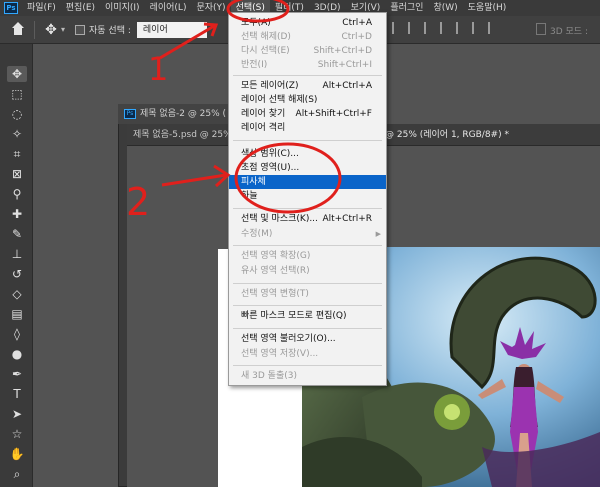  I want to click on menu-item-reselect: 다시 선택(E) Shift+Ctrl+D, so click(307, 51).